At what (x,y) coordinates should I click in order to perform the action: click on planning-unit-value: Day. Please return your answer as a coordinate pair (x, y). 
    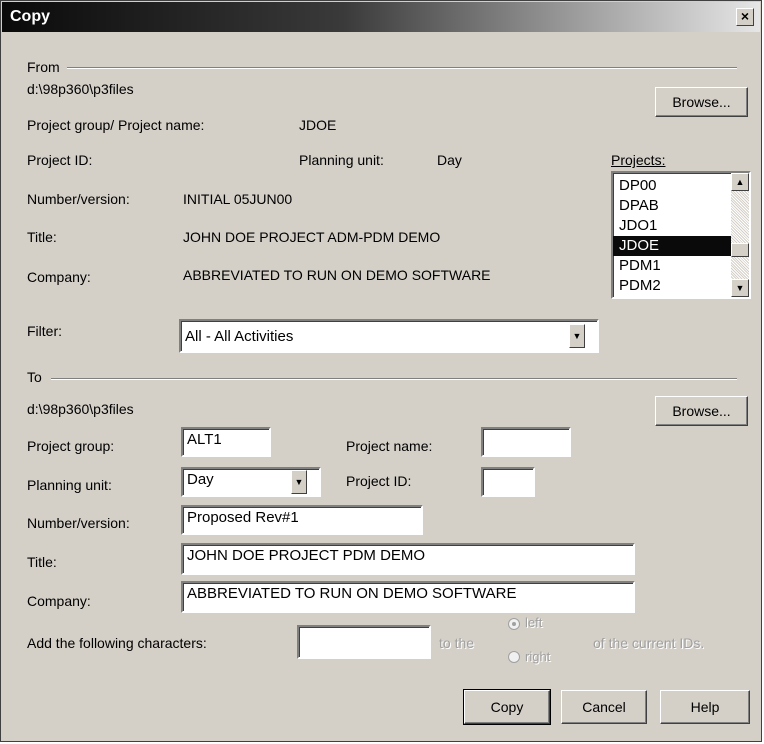
    Looking at the image, I should click on (200, 479).